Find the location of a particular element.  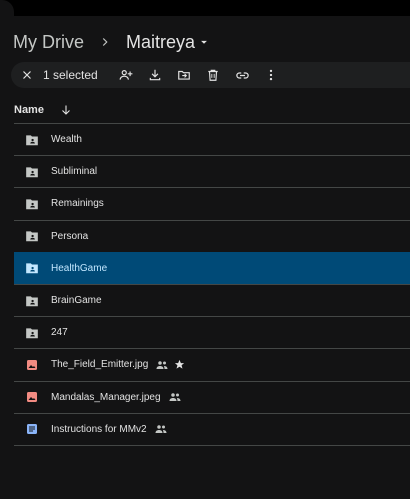

move-folder-icon is located at coordinates (184, 75).